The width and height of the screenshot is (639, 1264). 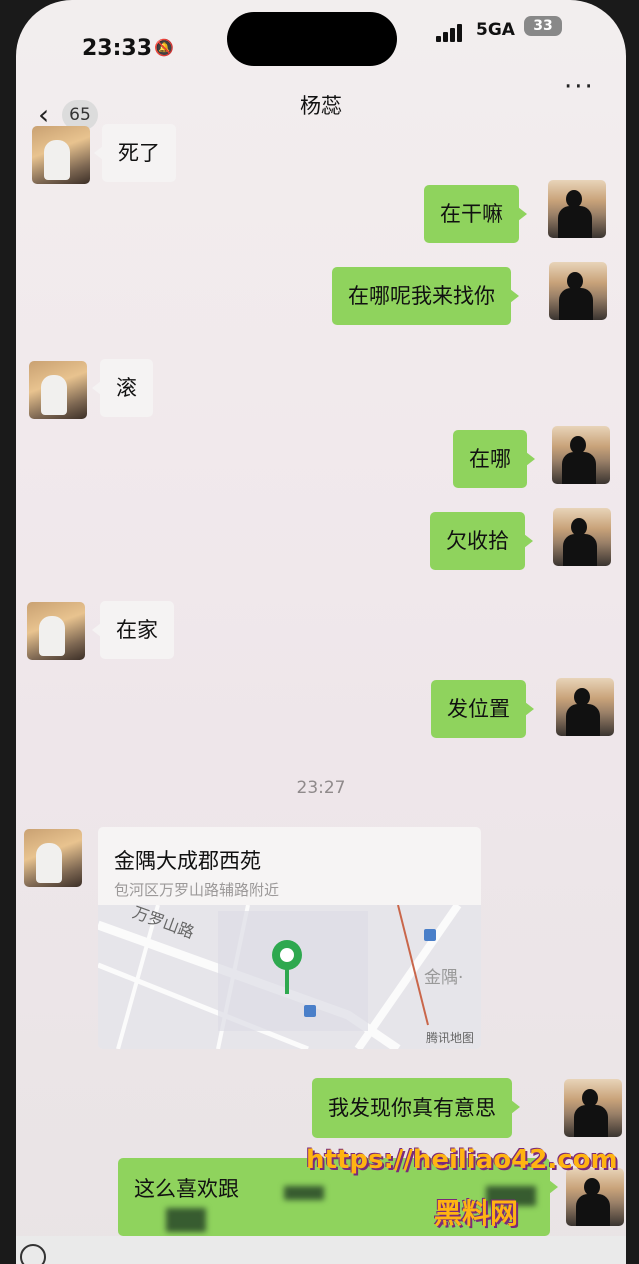 What do you see at coordinates (543, 26) in the screenshot?
I see `battery-icon: 33` at bounding box center [543, 26].